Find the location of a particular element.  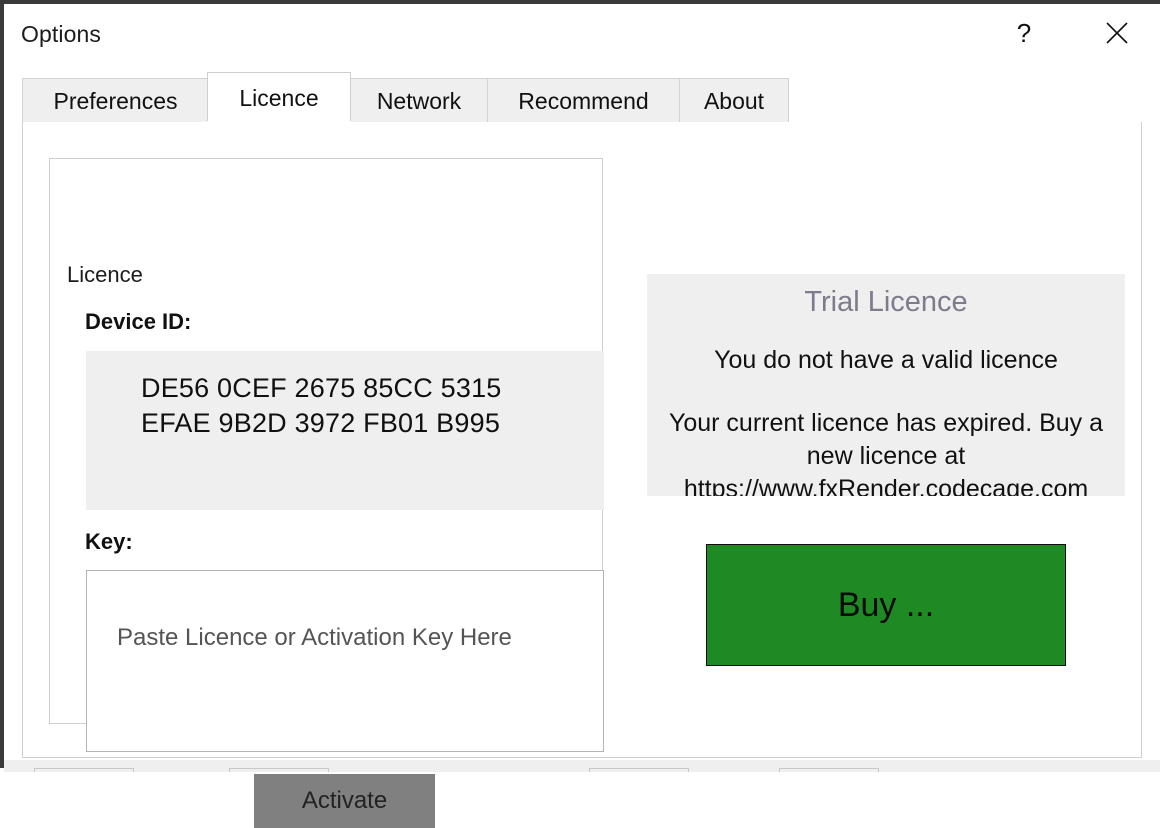

activate-button-label: Activate is located at coordinates (344, 800).